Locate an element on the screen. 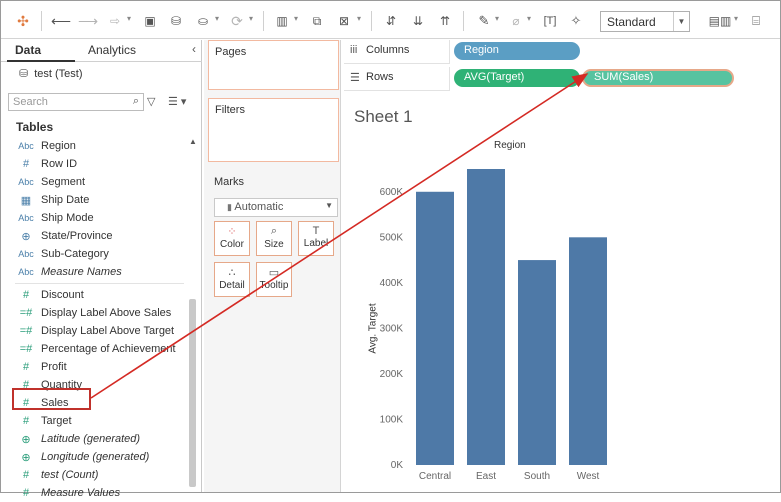 The image size is (781, 502). search-icon: ⌕ is located at coordinates (136, 101).